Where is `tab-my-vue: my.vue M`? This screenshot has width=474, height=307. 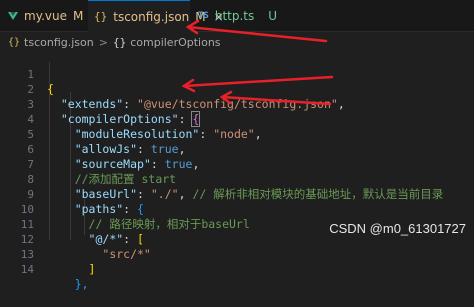
tab-my-vue: my.vue M is located at coordinates (48, 16).